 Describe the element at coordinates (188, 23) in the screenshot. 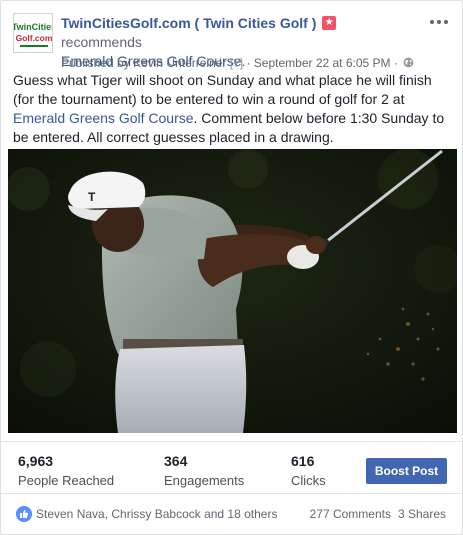

I see `page-name-link: TwinCitiesGolf.com ( Twin Cities Golf )` at that location.